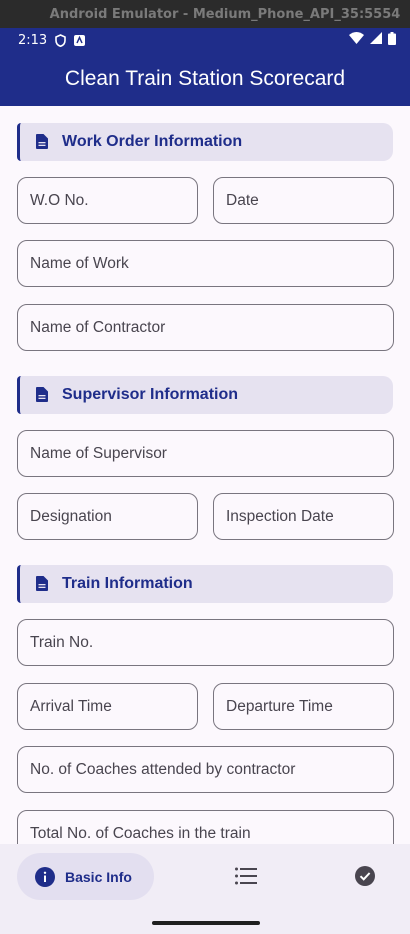 Image resolution: width=410 pixels, height=934 pixels. What do you see at coordinates (206, 923) in the screenshot?
I see `home-indicator` at bounding box center [206, 923].